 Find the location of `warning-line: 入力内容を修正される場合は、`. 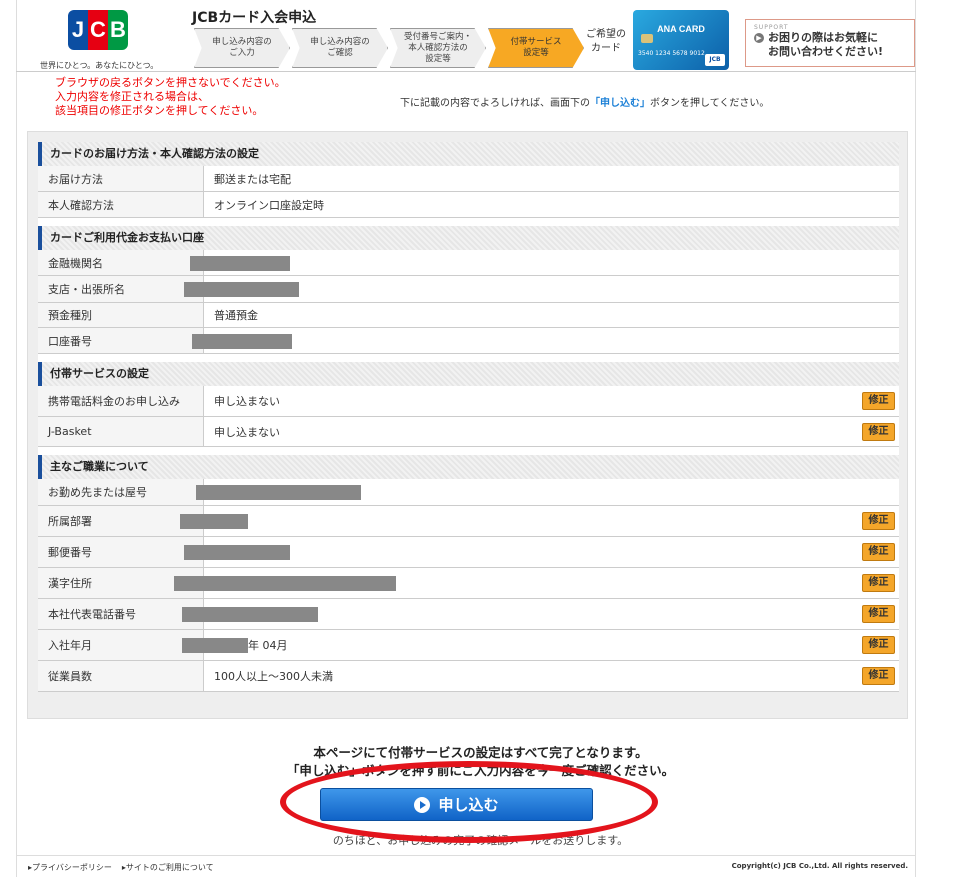

warning-line: 入力内容を修正される場合は、 is located at coordinates (132, 96).